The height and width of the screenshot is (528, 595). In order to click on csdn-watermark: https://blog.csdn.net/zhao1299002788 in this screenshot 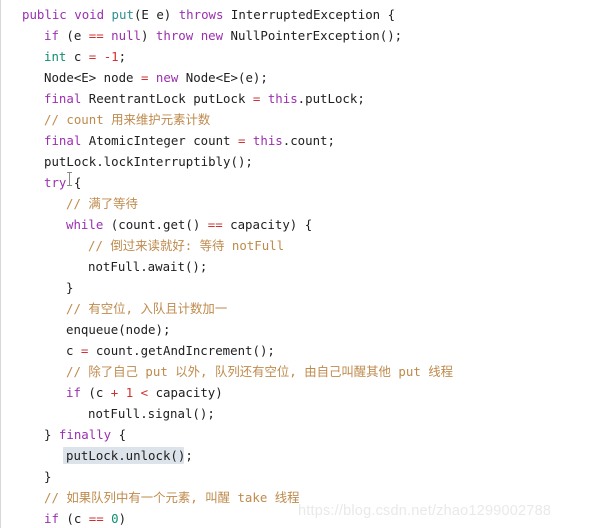, I will do `click(425, 511)`.